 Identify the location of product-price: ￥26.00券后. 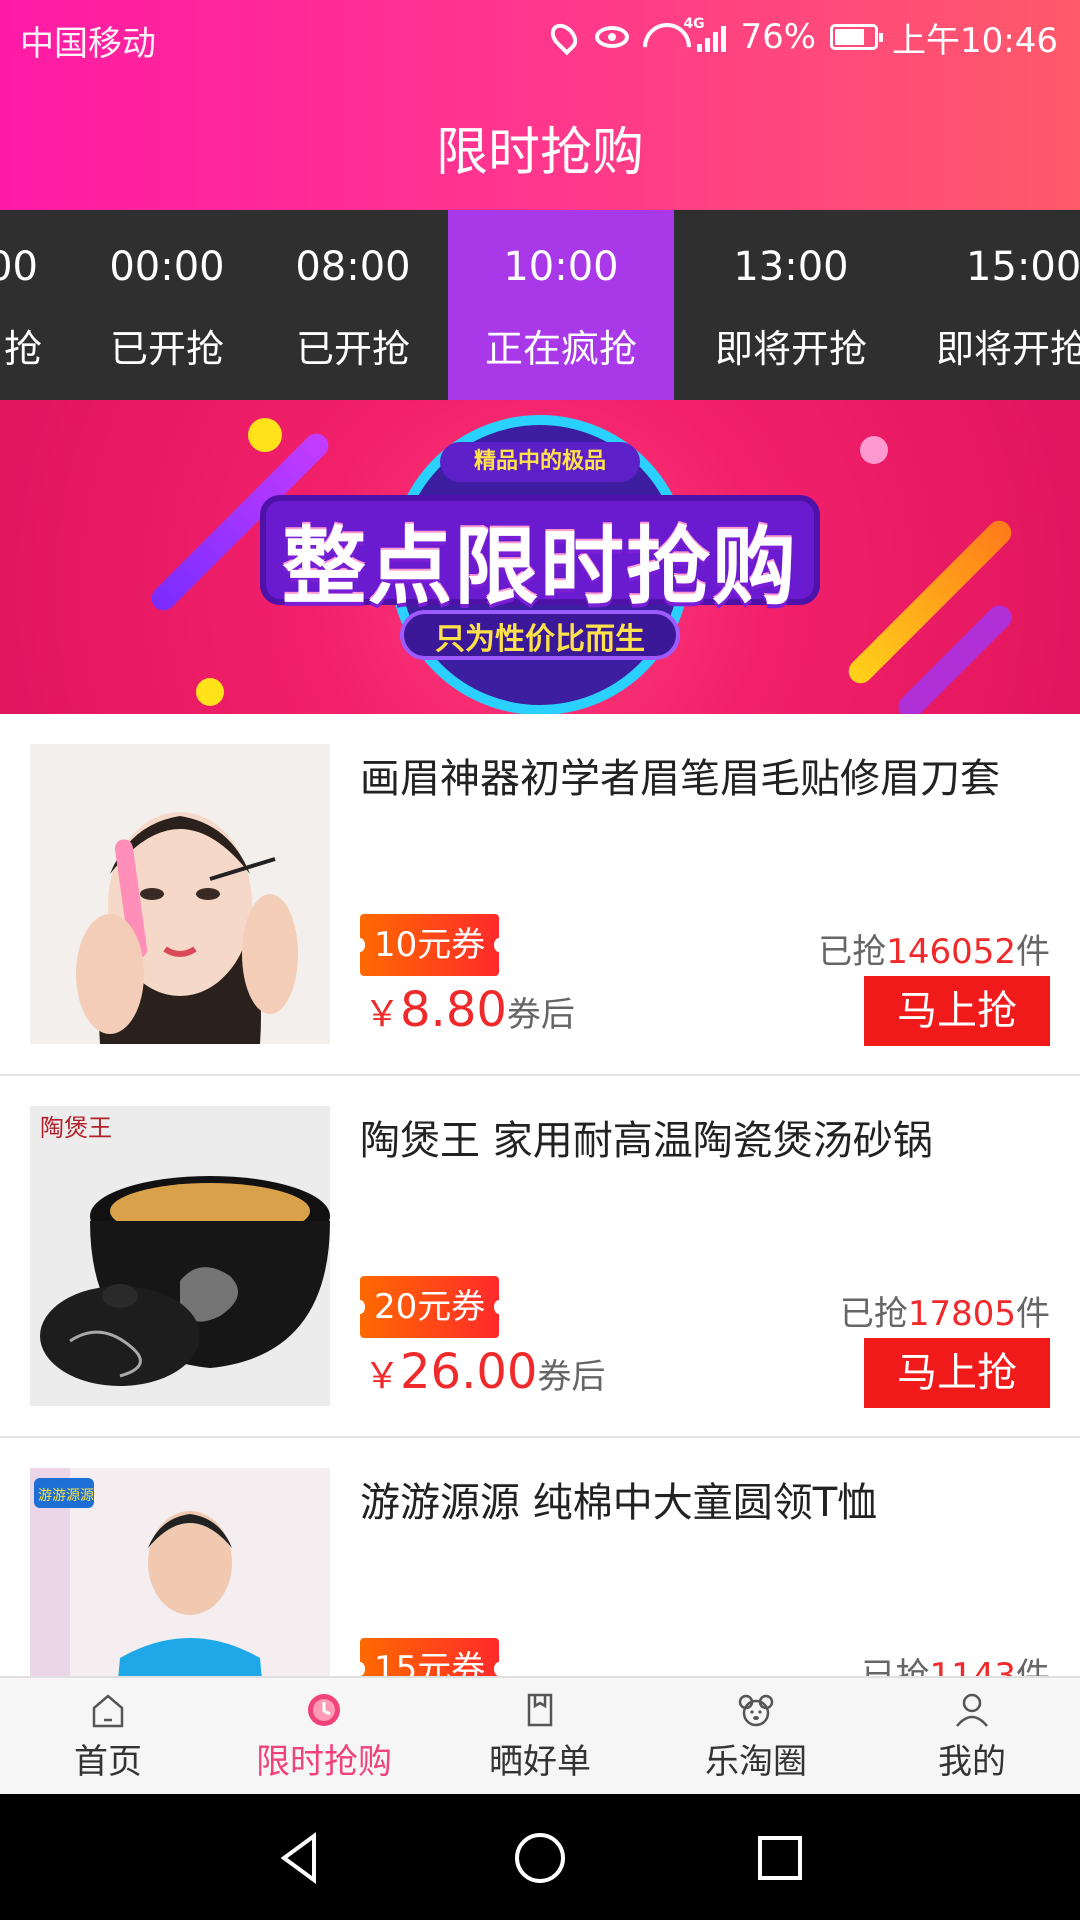
(484, 1372).